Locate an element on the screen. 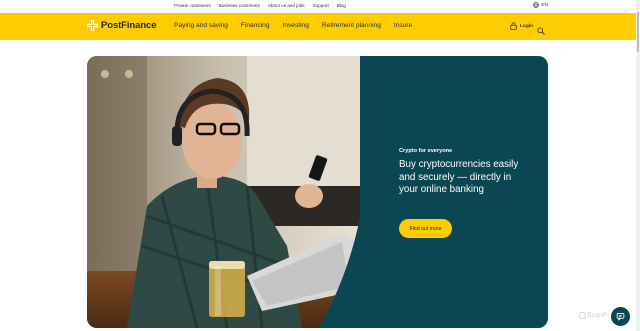 This screenshot has width=640, height=331. postfinance-logo: PostFinance is located at coordinates (121, 25).